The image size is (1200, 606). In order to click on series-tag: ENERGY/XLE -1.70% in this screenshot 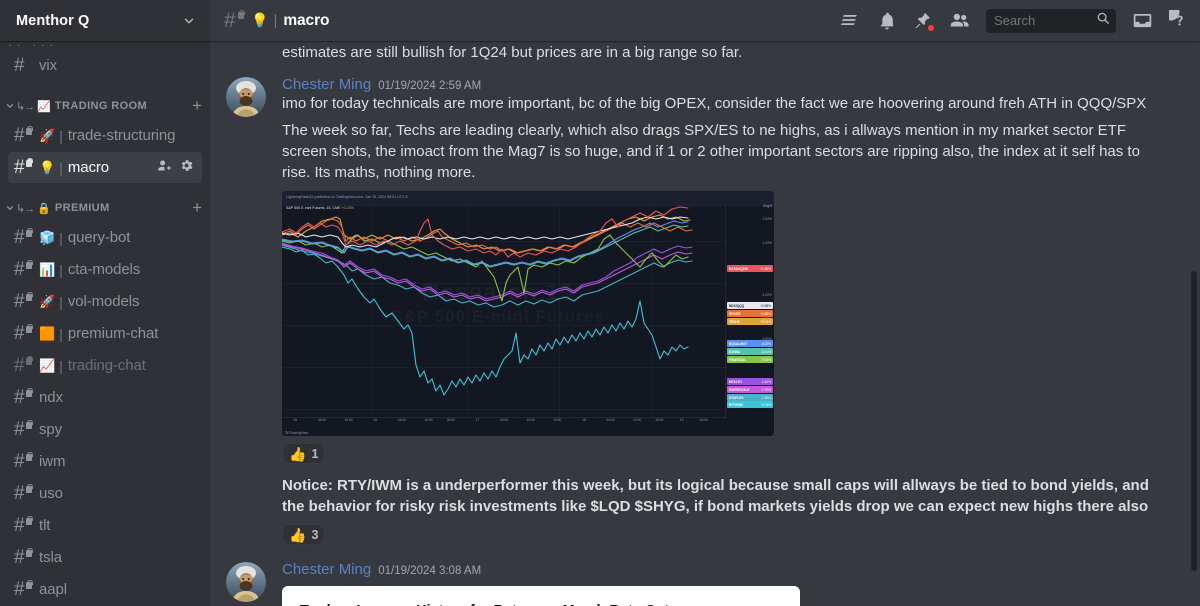, I will do `click(750, 390)`.